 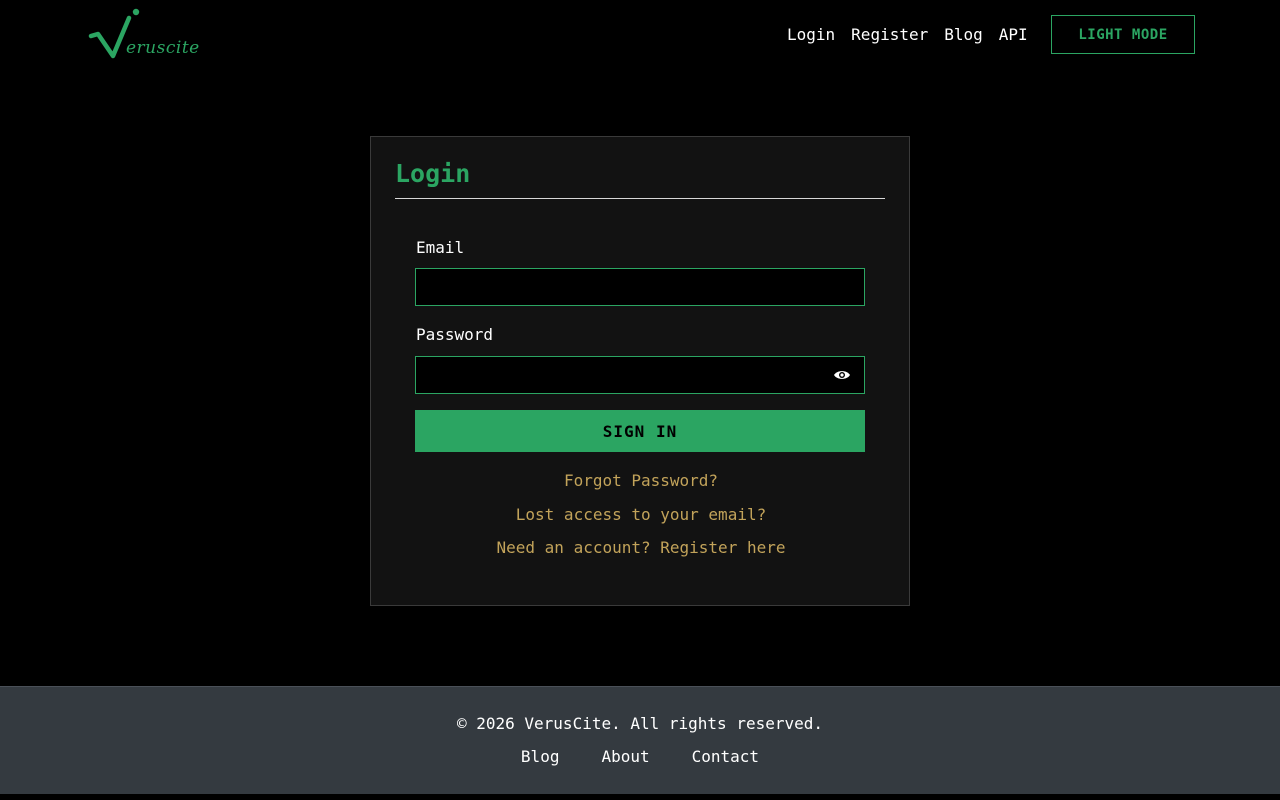 What do you see at coordinates (842, 375) in the screenshot?
I see `eye-icon` at bounding box center [842, 375].